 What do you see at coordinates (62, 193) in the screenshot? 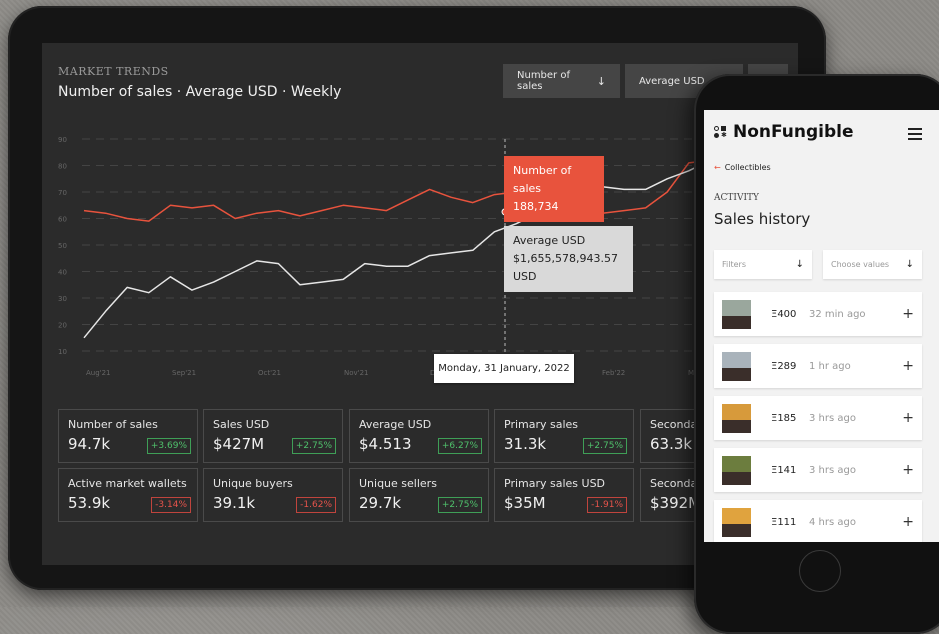
I see `y-tick-label: 70` at bounding box center [62, 193].